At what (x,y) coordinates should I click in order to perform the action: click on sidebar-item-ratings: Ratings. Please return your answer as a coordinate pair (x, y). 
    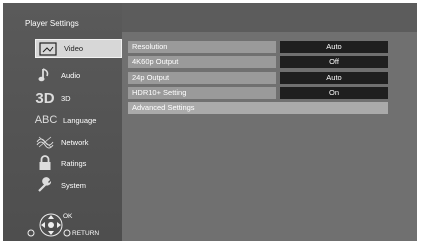
    Looking at the image, I should click on (75, 163).